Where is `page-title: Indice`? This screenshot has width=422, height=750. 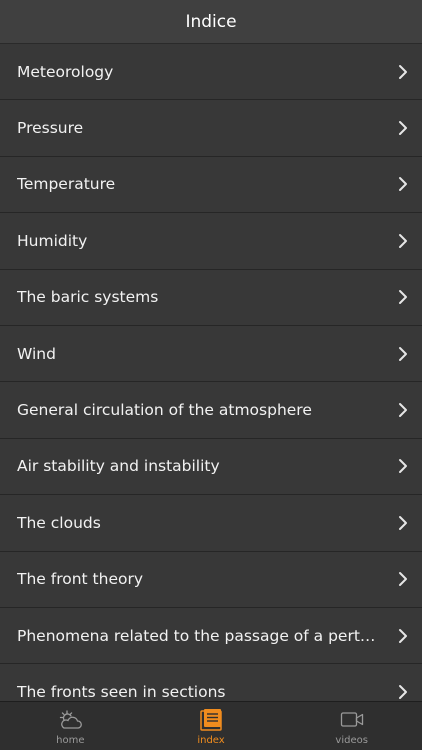 page-title: Indice is located at coordinates (211, 21).